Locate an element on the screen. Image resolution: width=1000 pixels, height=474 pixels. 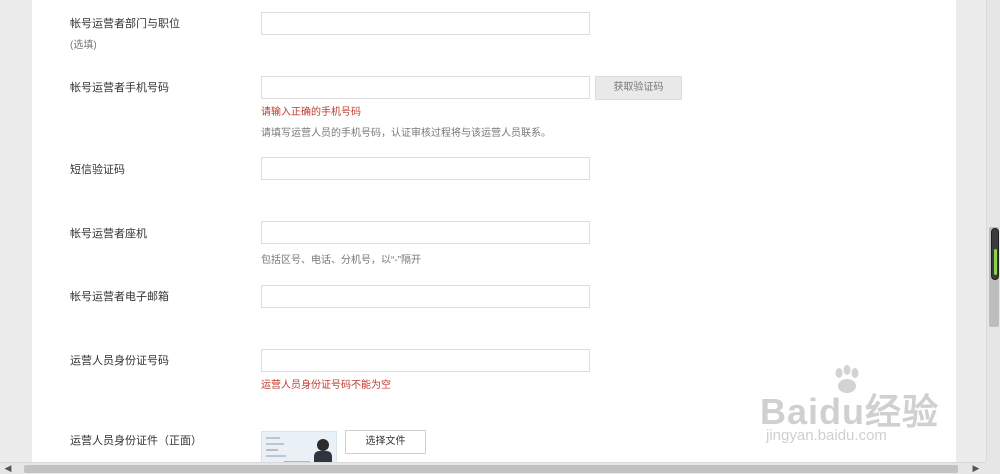
landline-label: 帐号运营者座机 is located at coordinates (108, 234).